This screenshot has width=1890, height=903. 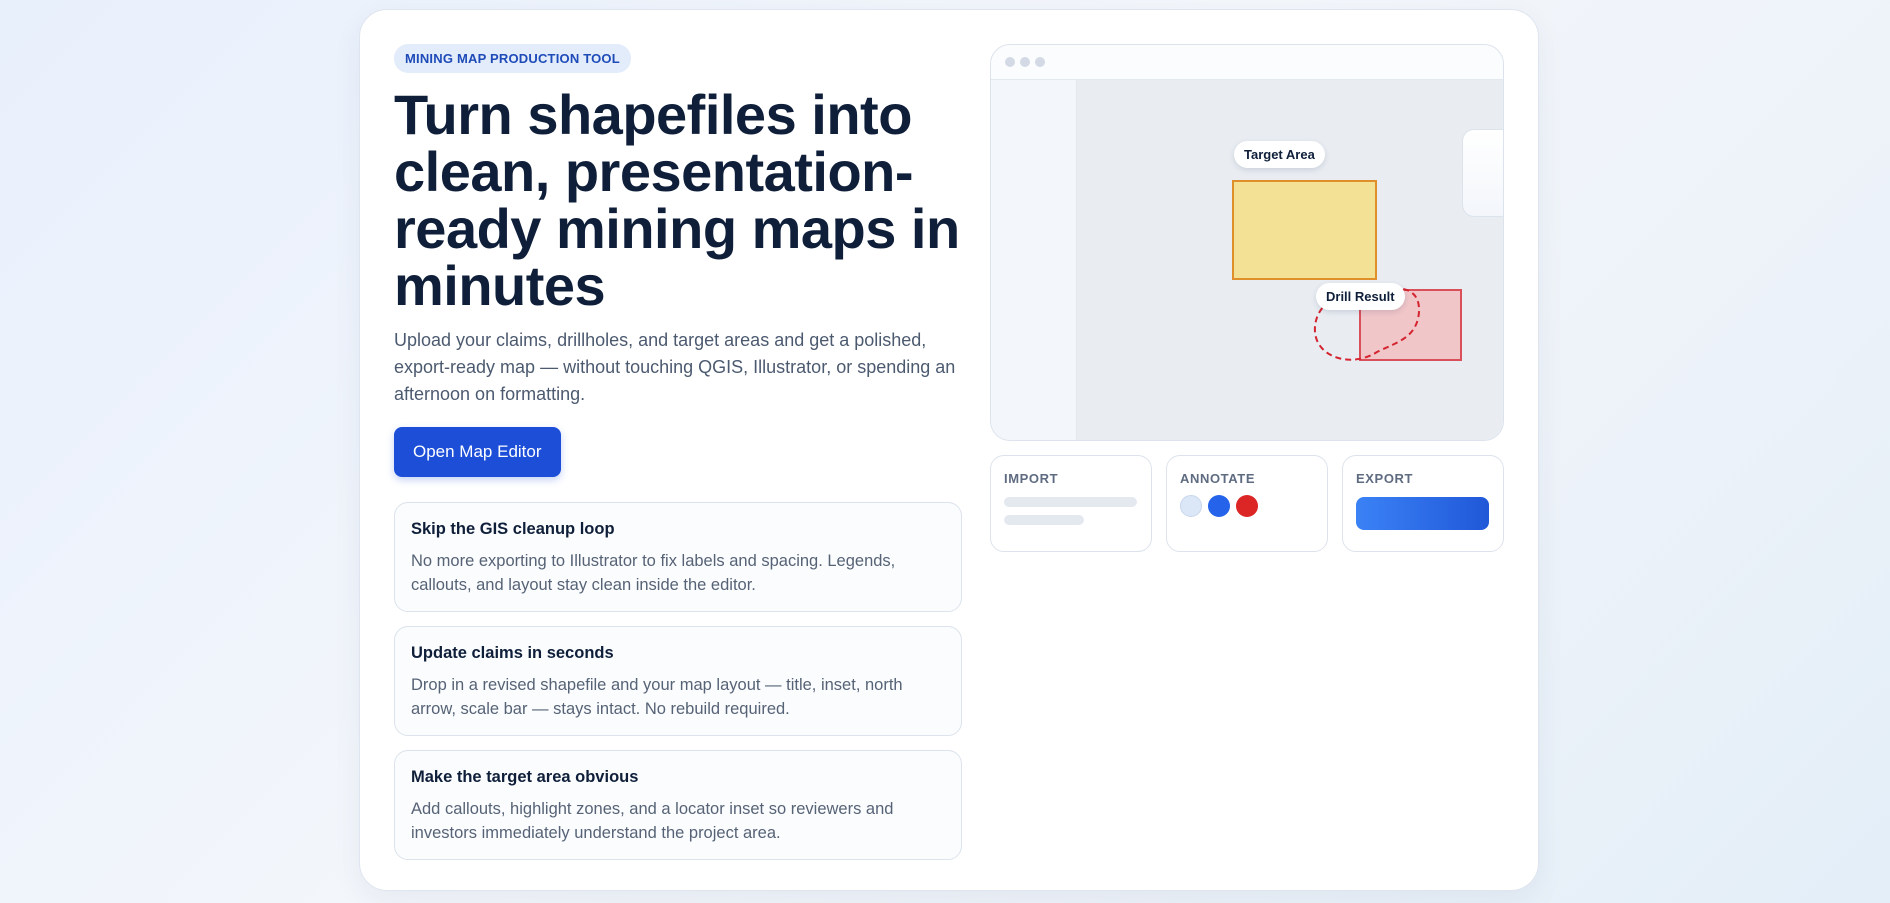 What do you see at coordinates (525, 777) in the screenshot?
I see `feature-title: Make the target area obvious` at bounding box center [525, 777].